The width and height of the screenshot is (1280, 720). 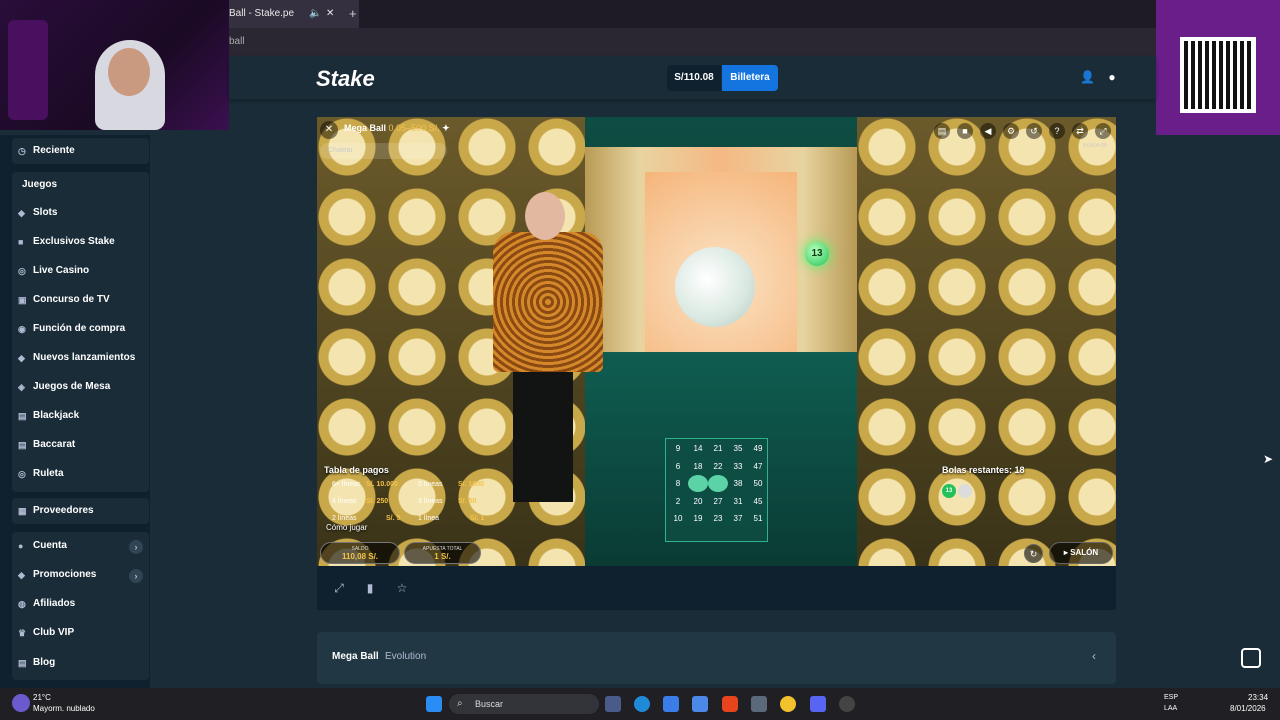 I want to click on sidebar-item-label: Juegos de Mesa, so click(x=72, y=386).